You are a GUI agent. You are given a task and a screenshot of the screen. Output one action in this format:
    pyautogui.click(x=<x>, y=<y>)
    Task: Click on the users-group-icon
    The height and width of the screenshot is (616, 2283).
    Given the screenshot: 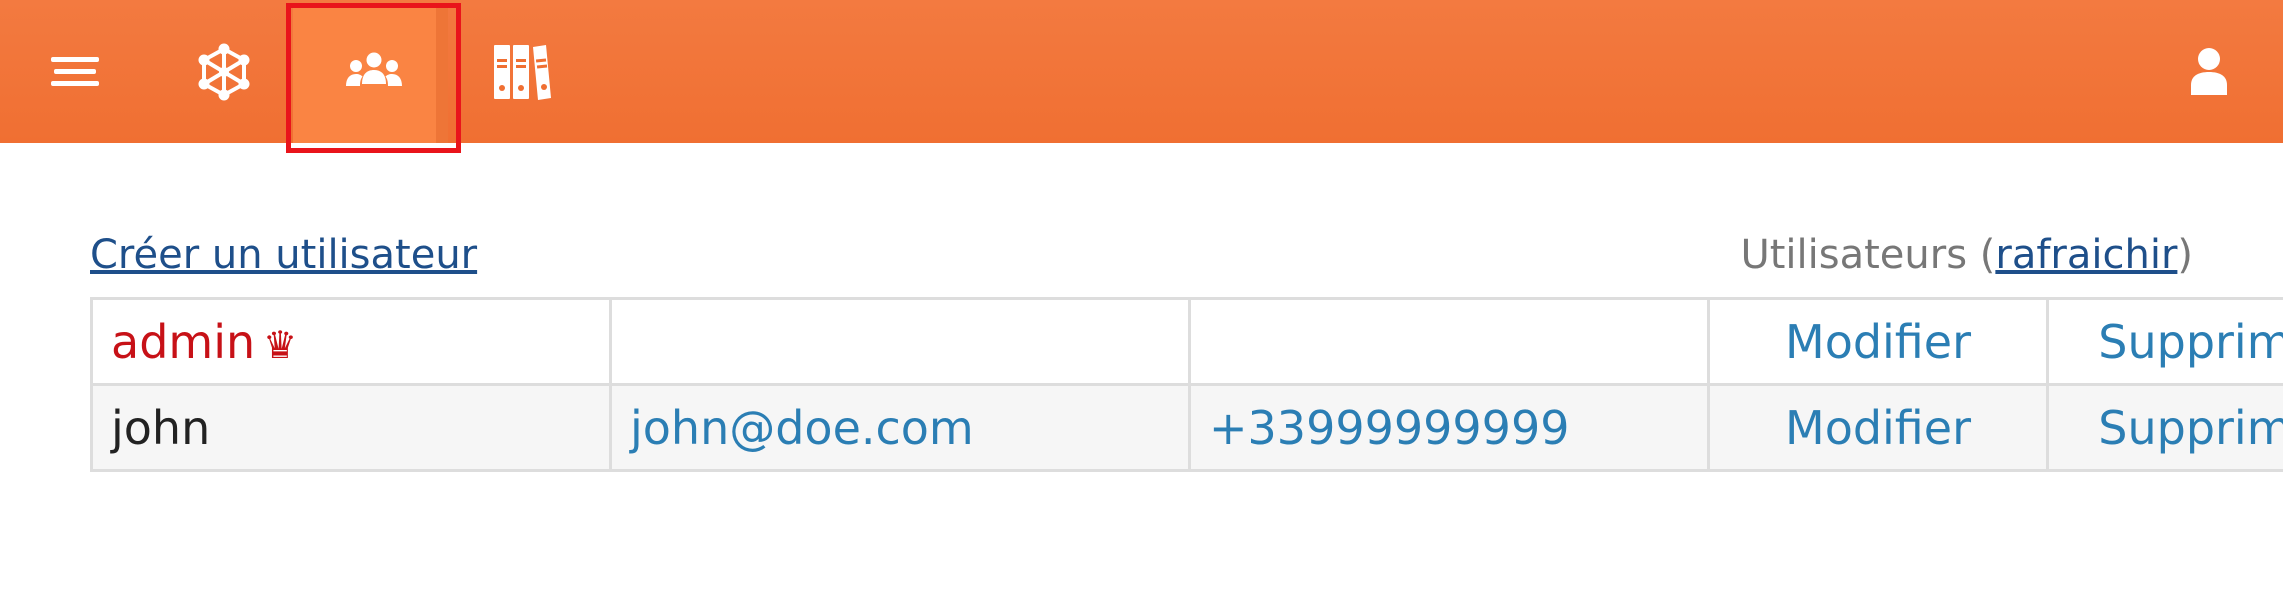 What is the action you would take?
    pyautogui.click(x=373, y=69)
    